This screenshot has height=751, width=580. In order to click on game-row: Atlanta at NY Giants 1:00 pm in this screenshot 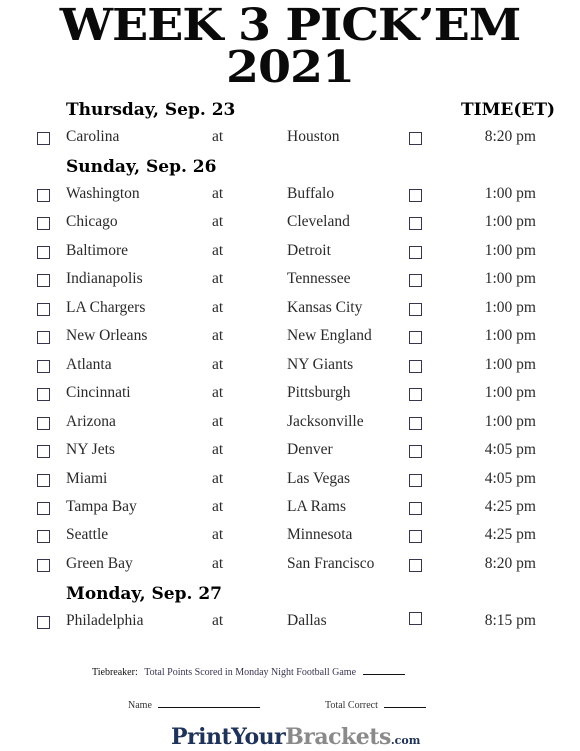, I will do `click(290, 365)`.